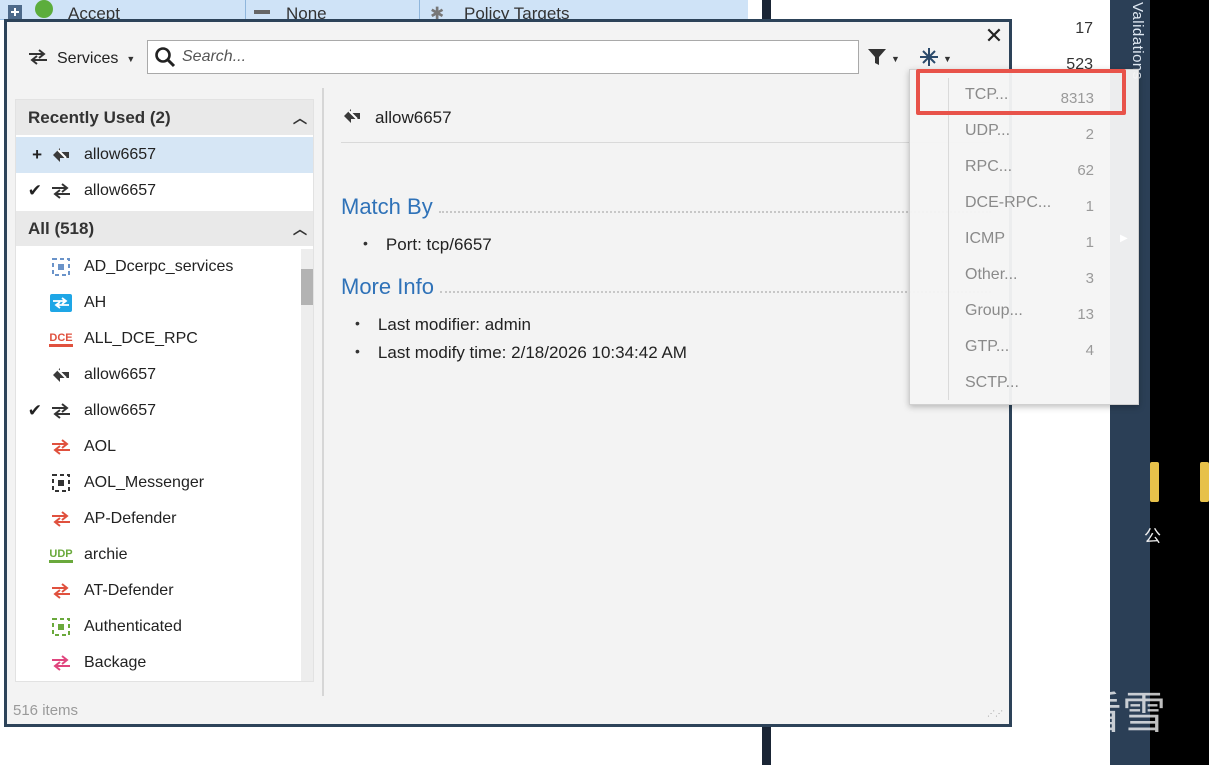 The width and height of the screenshot is (1209, 765). I want to click on more-info-heading: More Info, so click(666, 287).